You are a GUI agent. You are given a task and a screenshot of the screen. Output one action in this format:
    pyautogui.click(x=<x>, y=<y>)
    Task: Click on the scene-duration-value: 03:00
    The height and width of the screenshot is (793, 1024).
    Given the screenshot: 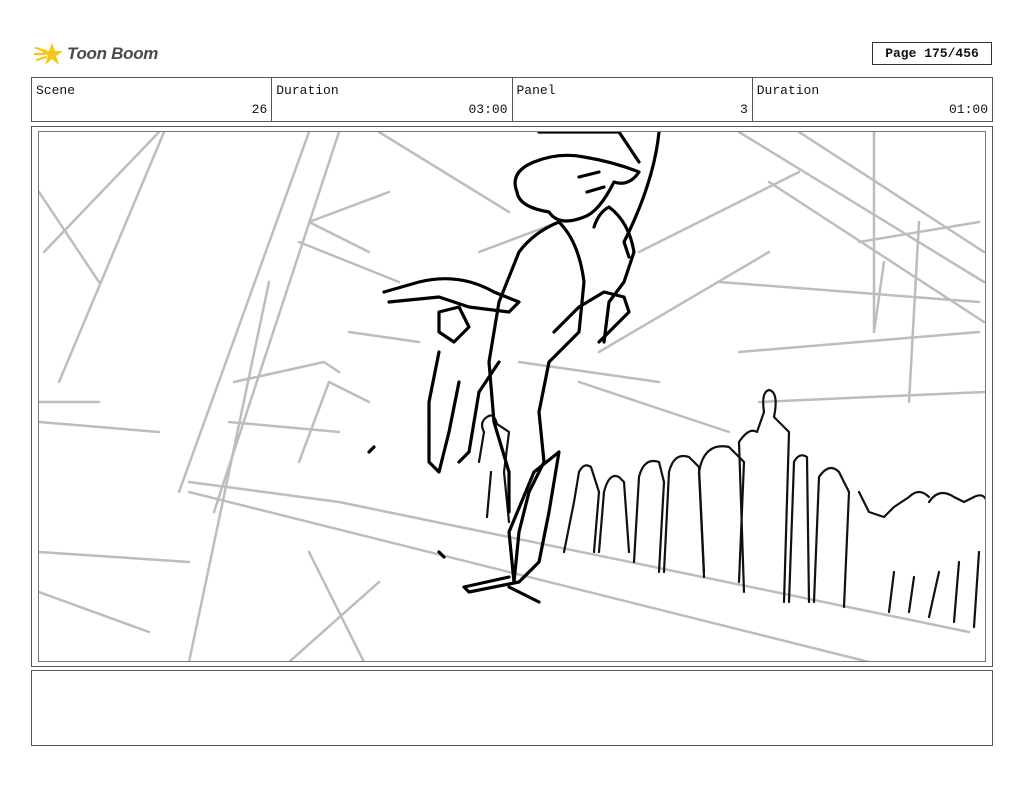 What is the action you would take?
    pyautogui.click(x=488, y=109)
    